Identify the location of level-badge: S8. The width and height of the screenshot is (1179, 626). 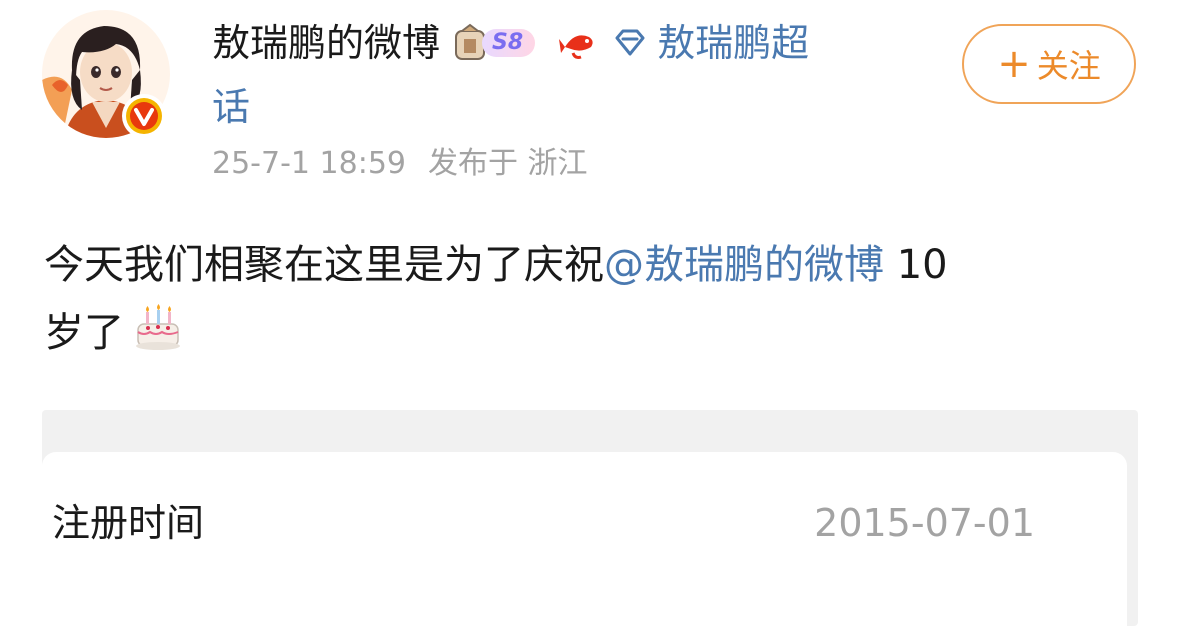
(493, 41).